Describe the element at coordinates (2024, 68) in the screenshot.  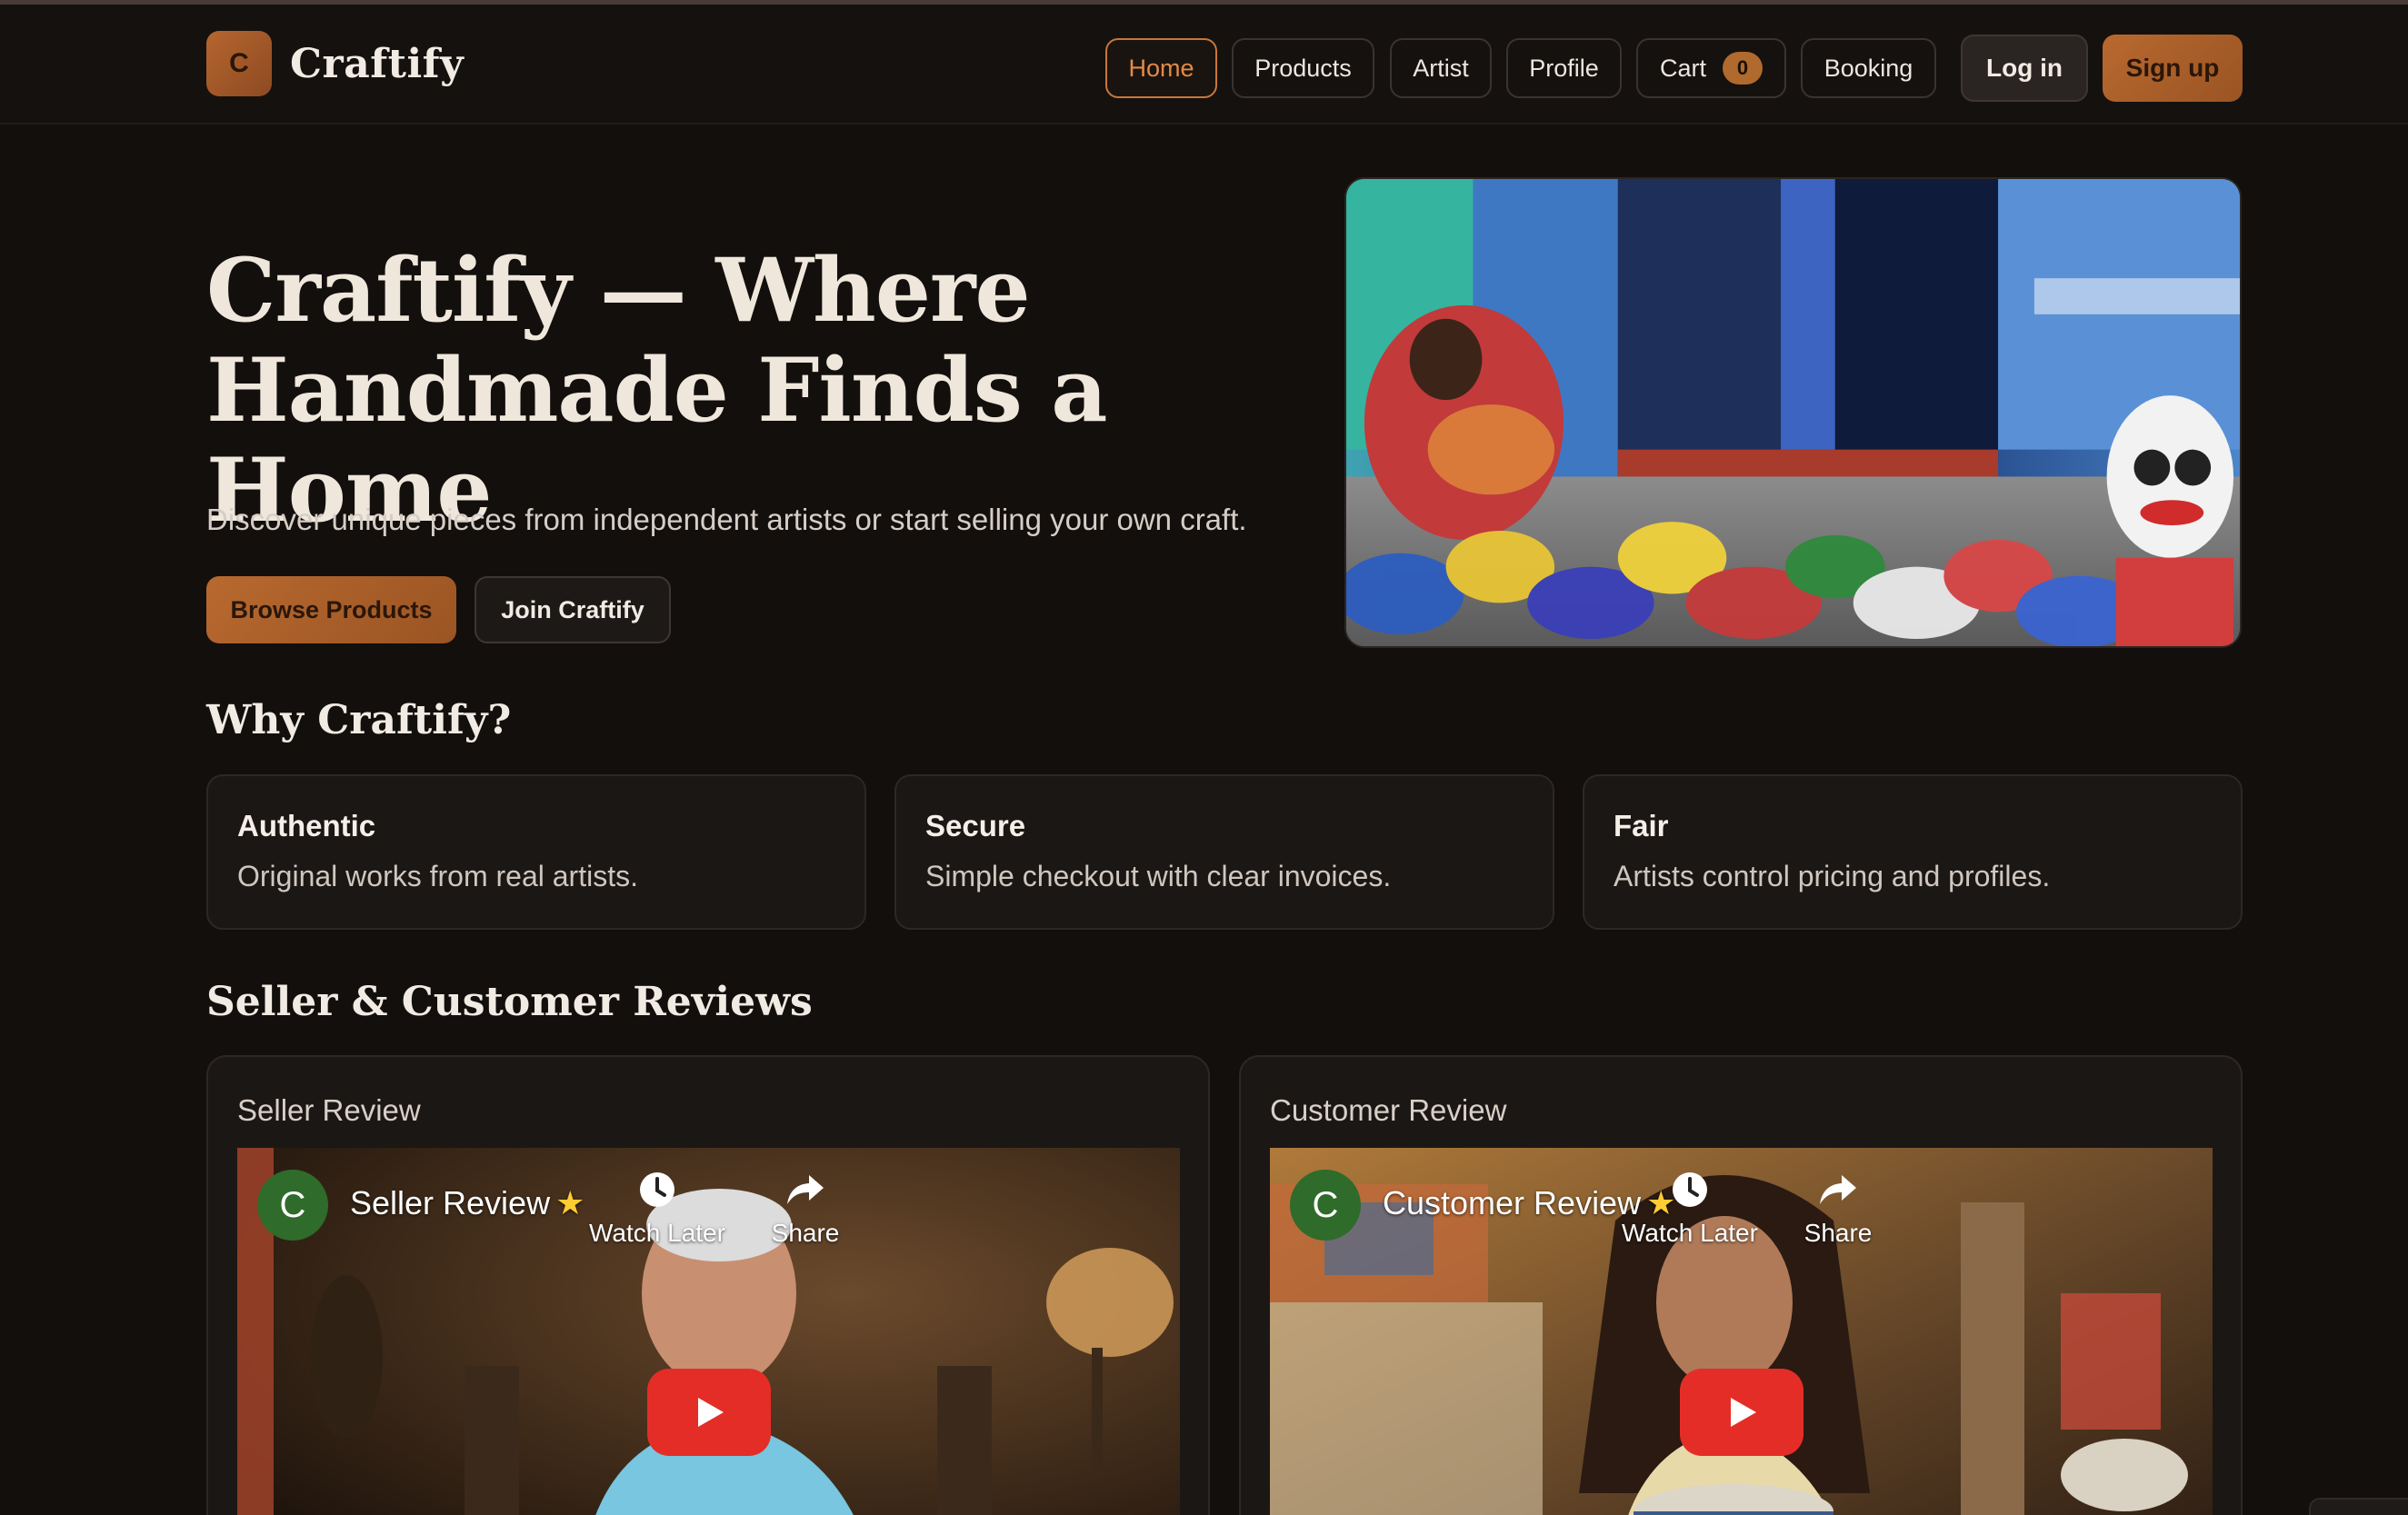
I see `login-button: Log in` at that location.